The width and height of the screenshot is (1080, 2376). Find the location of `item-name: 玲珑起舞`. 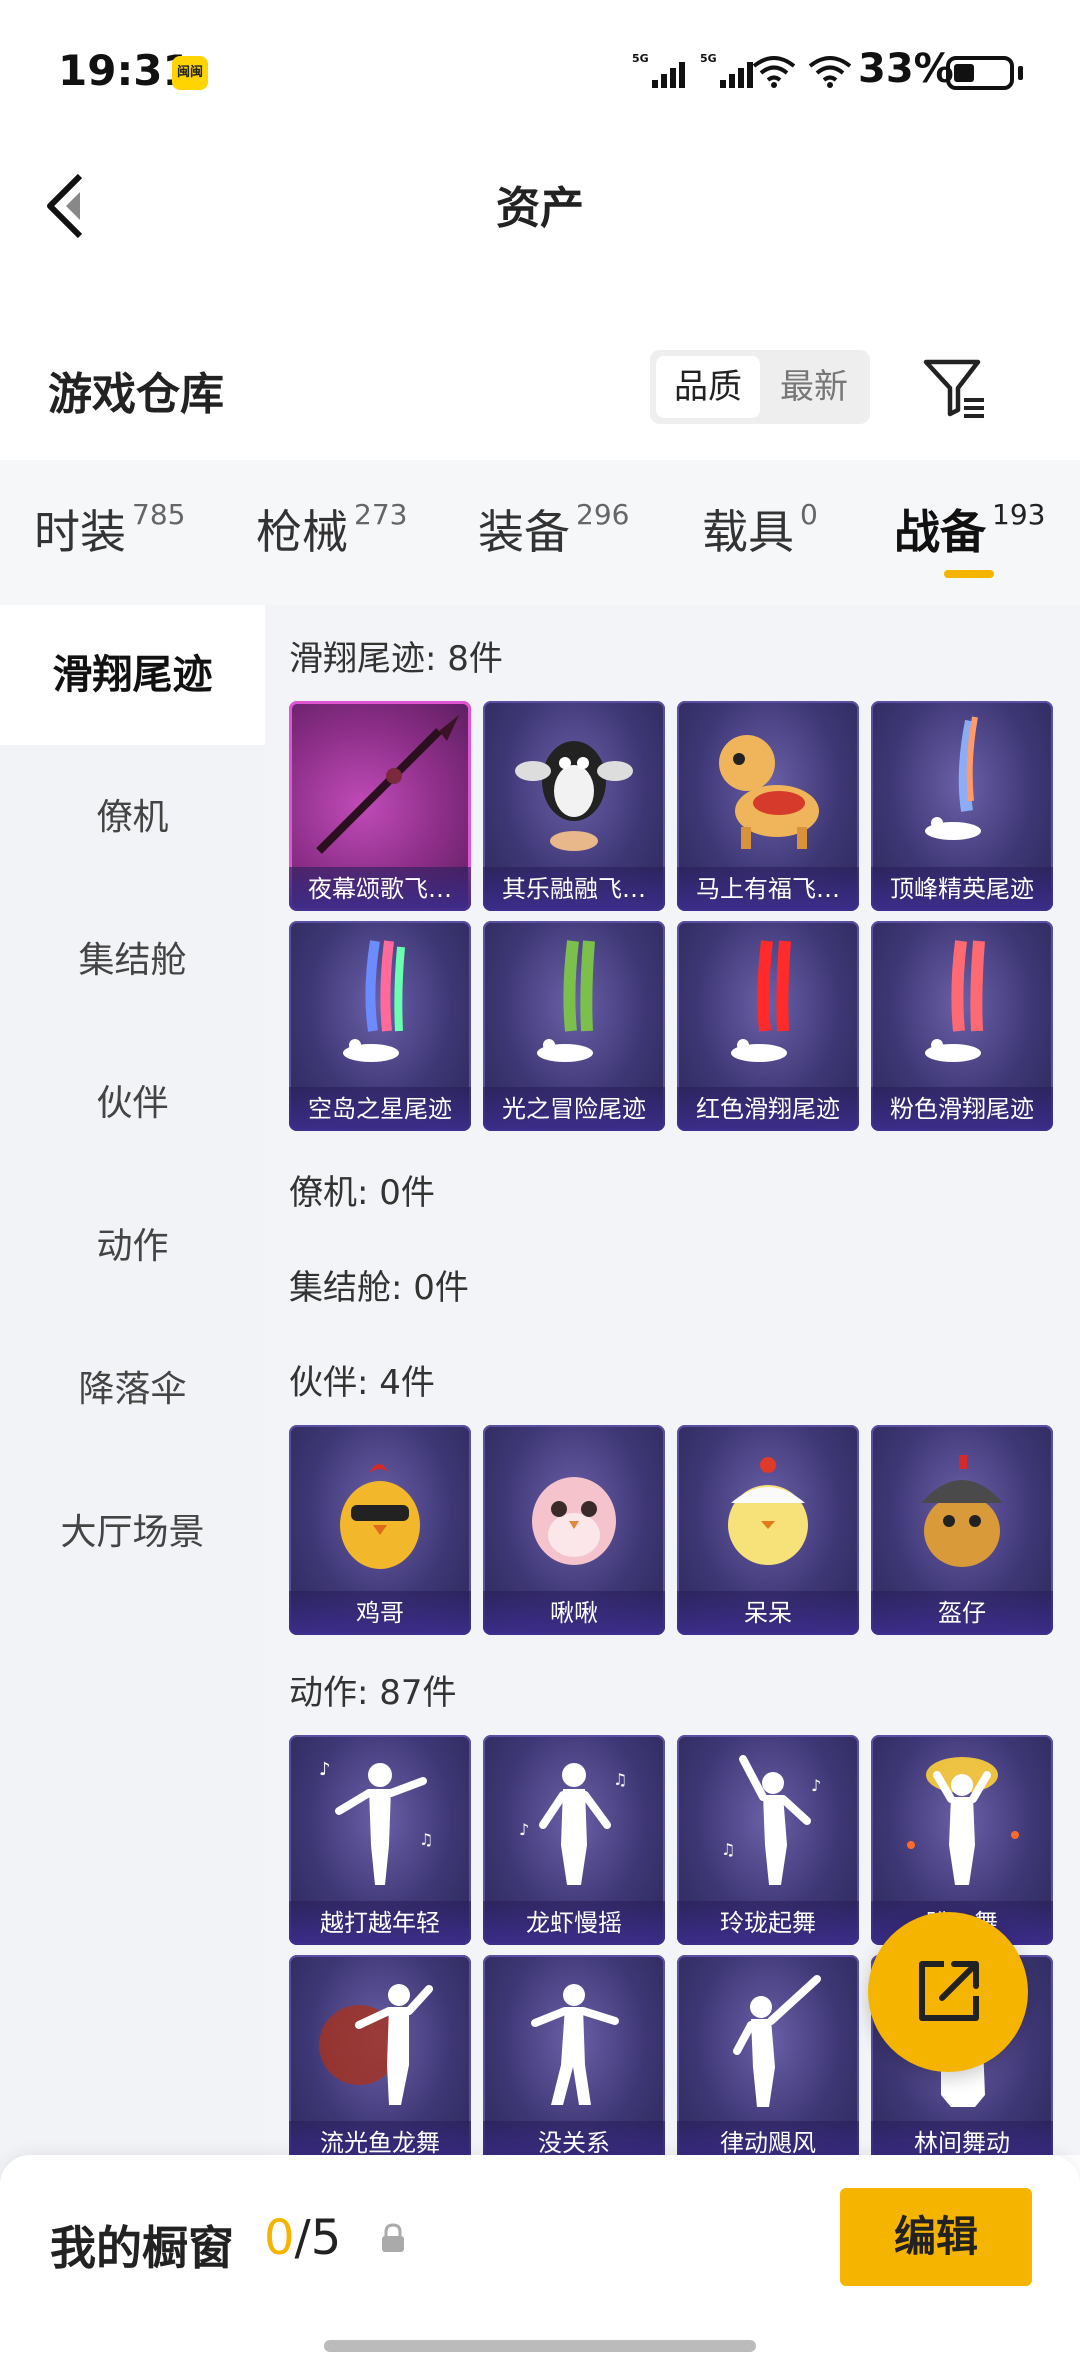

item-name: 玲珑起舞 is located at coordinates (768, 1923).